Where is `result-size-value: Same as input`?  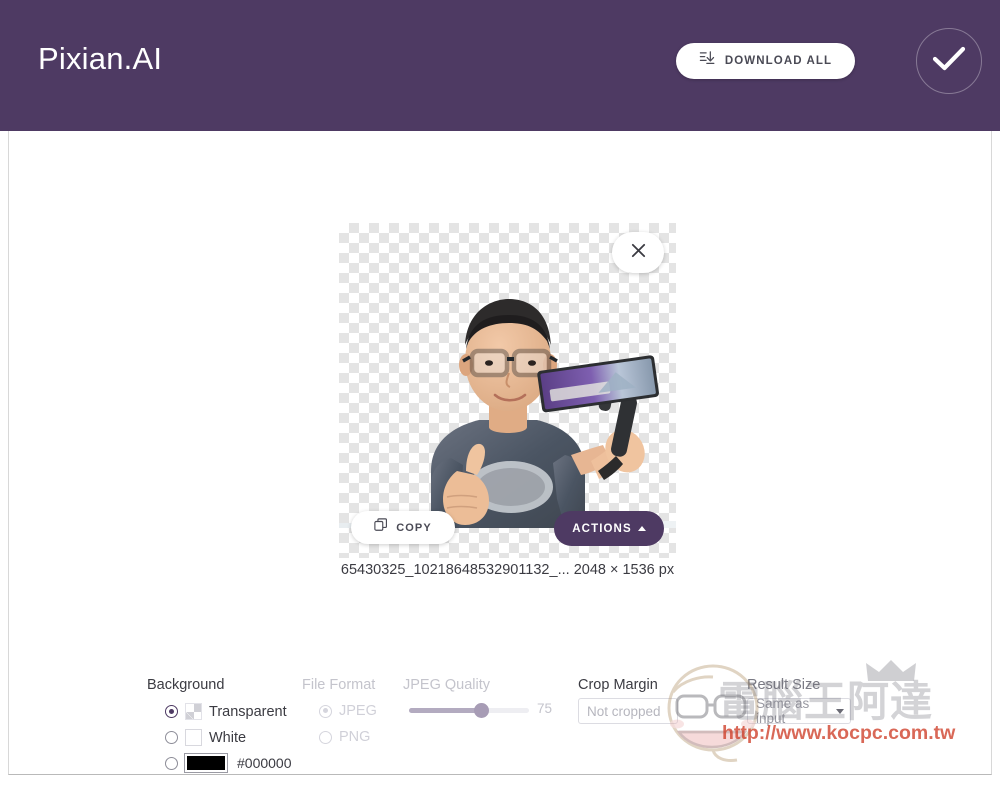
result-size-value: Same as input is located at coordinates (783, 711).